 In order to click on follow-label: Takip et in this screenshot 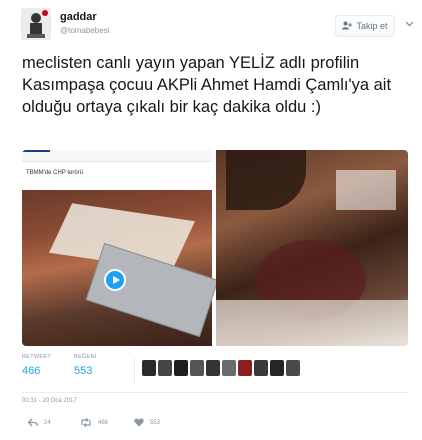, I will do `click(372, 26)`.